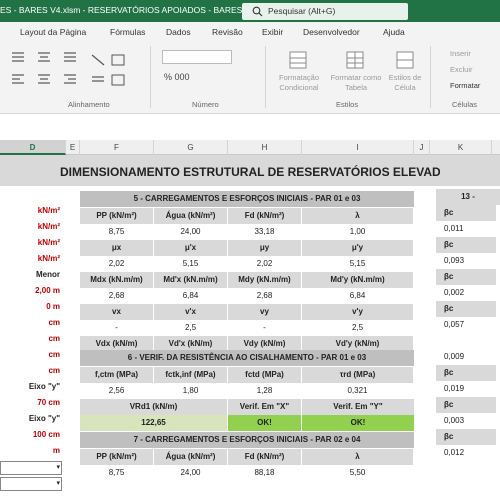 The height and width of the screenshot is (500, 500). Describe the element at coordinates (461, 147) in the screenshot. I see `column-header-k: K` at that location.